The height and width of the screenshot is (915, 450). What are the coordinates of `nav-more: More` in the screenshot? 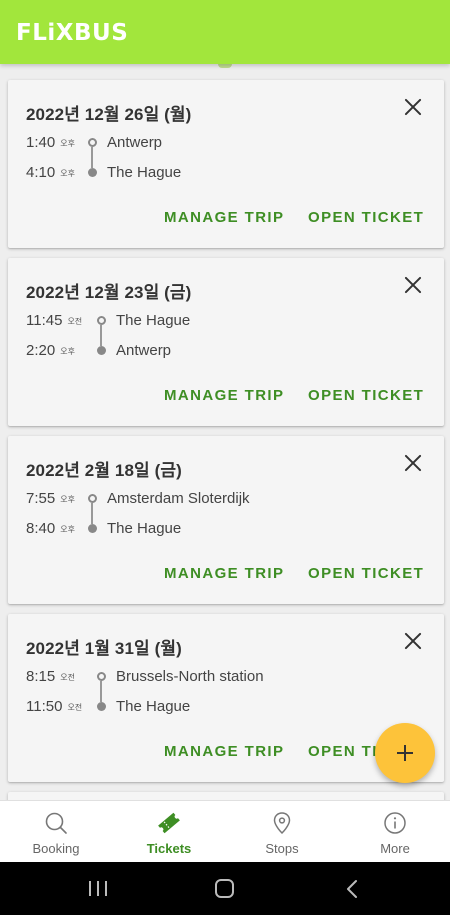 It's located at (394, 832).